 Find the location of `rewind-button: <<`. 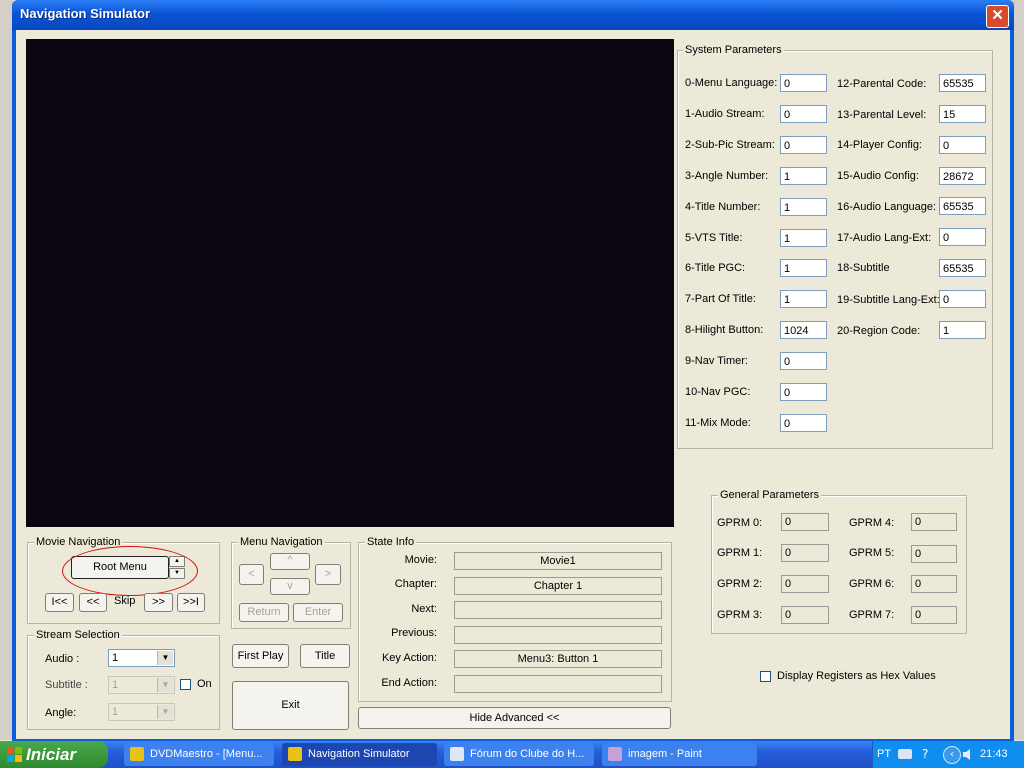

rewind-button: << is located at coordinates (93, 602).